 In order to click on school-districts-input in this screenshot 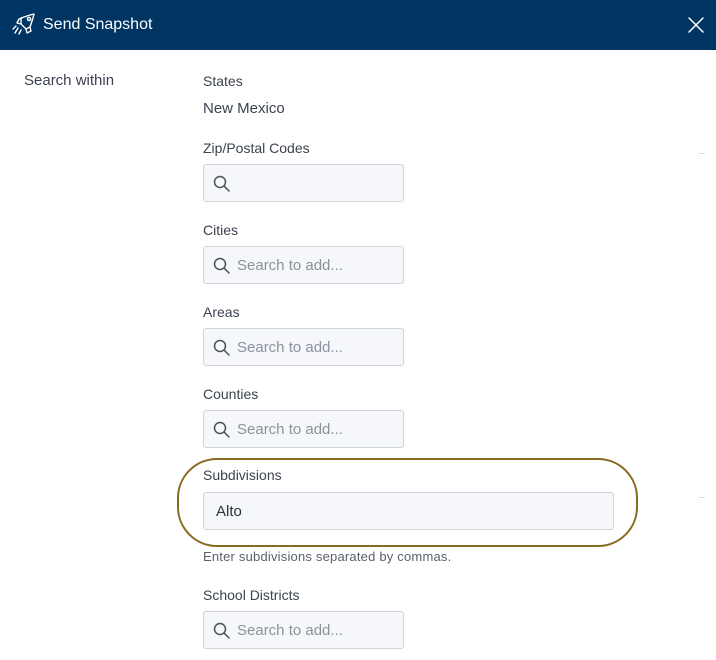, I will do `click(319, 630)`.